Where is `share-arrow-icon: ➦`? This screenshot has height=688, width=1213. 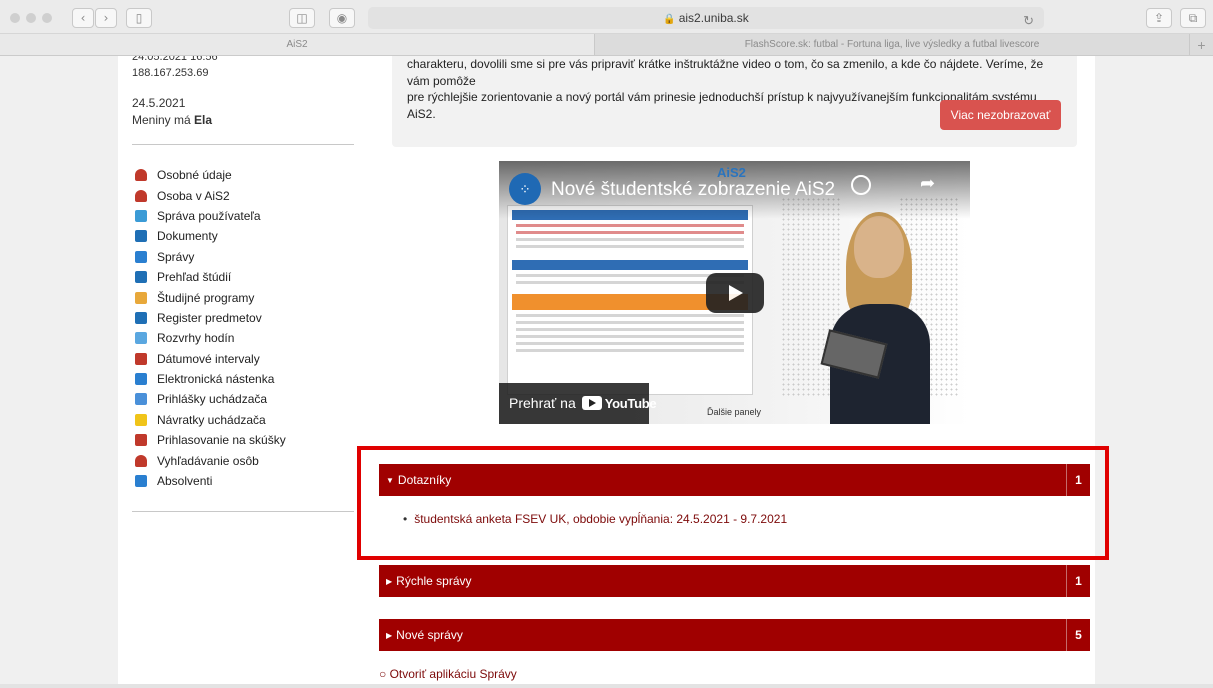
share-arrow-icon: ➦ is located at coordinates (927, 183).